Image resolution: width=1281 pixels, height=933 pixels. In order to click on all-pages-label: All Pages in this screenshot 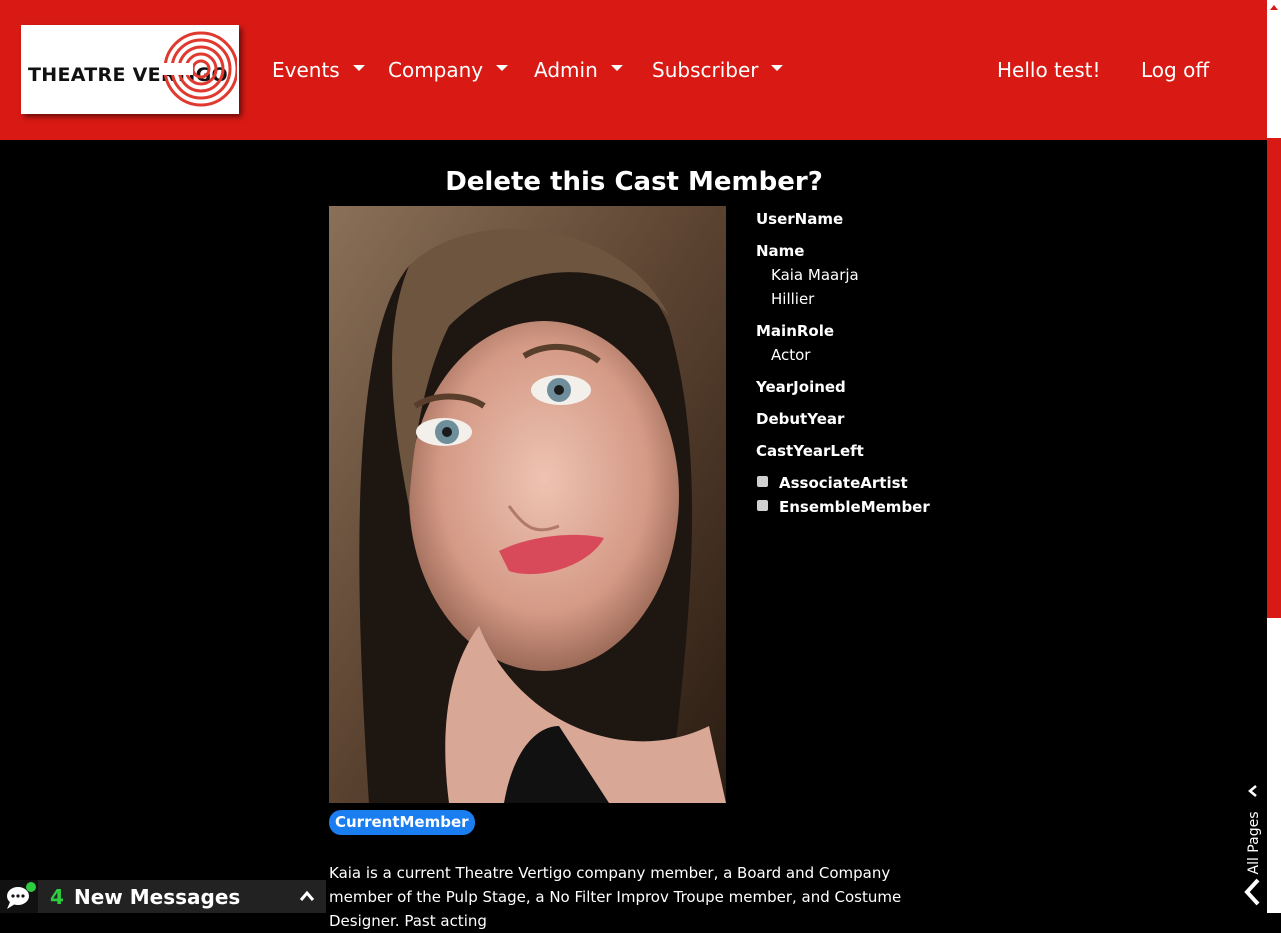, I will do `click(1254, 843)`.